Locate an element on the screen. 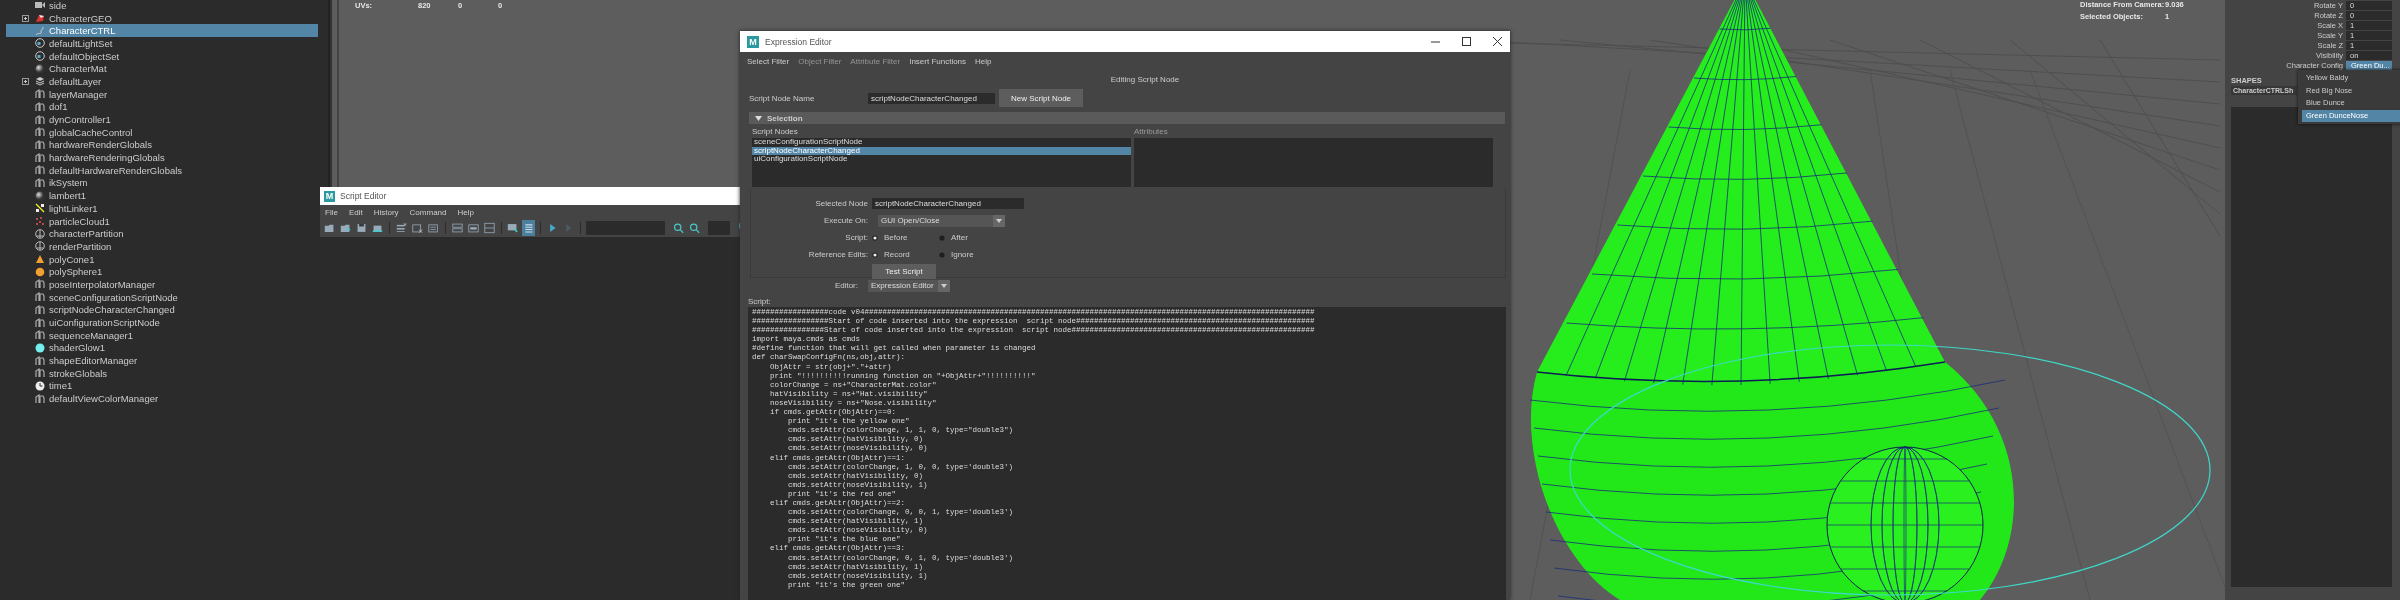 This screenshot has width=2400, height=600. field-label: Selected Node is located at coordinates (841, 203).